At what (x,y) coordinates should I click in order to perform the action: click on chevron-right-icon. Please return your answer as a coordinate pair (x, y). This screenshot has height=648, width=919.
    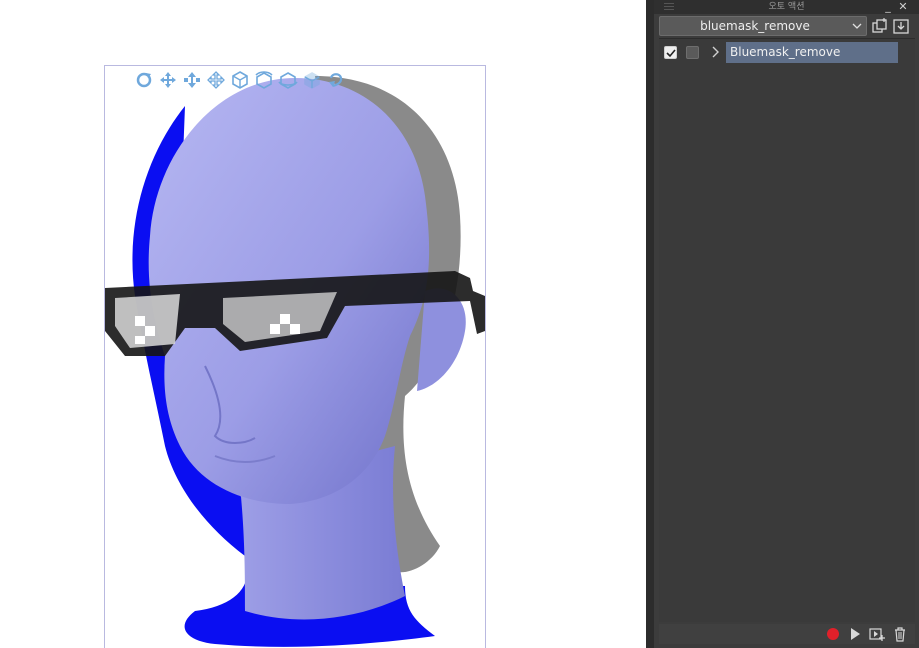
    Looking at the image, I should click on (716, 52).